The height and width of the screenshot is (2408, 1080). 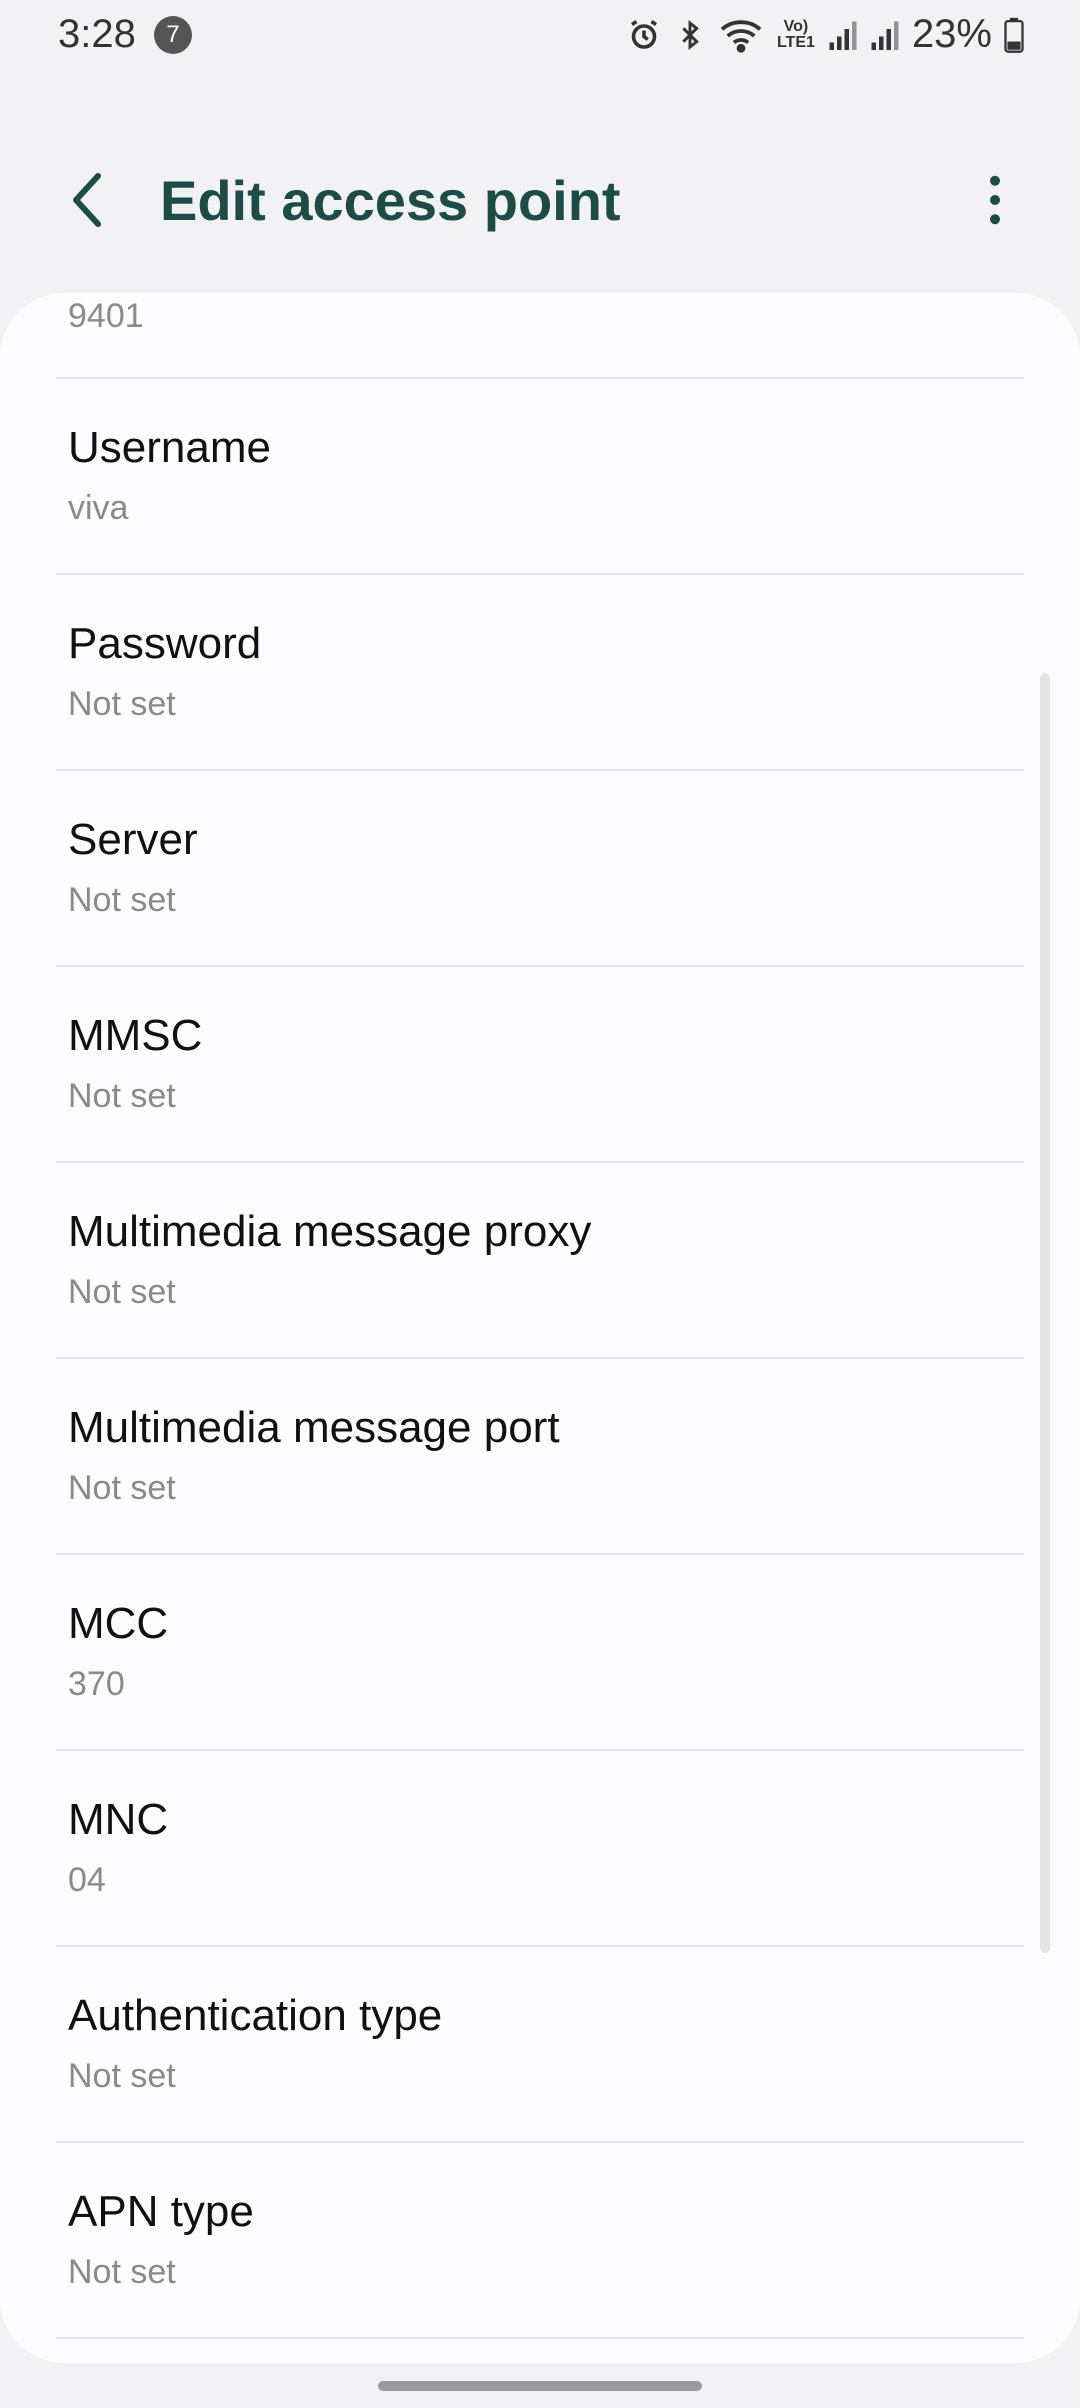 I want to click on list-item-label: Password, so click(x=165, y=643).